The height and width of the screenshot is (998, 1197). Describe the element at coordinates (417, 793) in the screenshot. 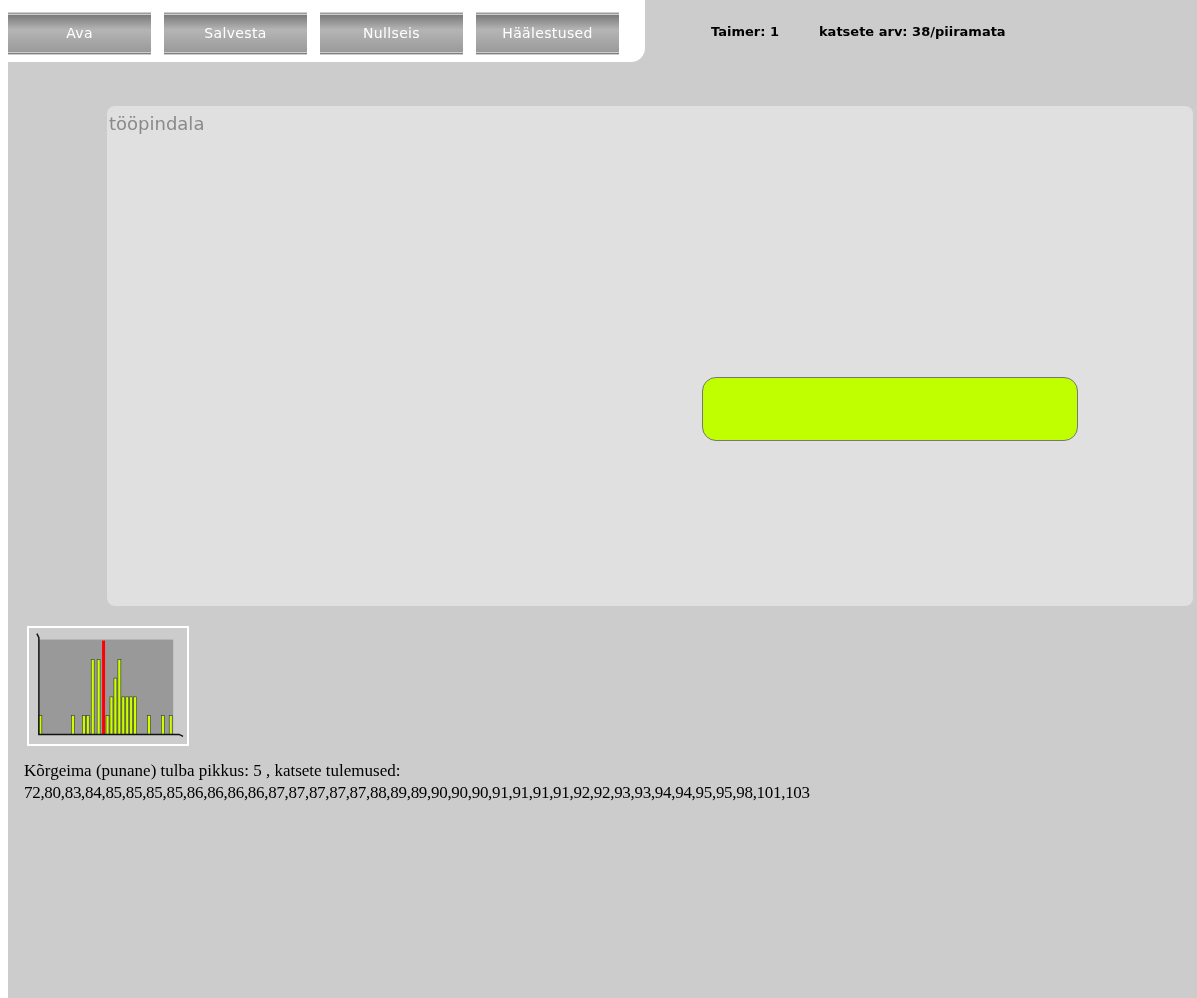

I see `results-values: 72,80,83,84,85,85,85,85,86,86,86,86,87,87,87,87,87,88,89,89,90,90,90,91,91,91,91,92,92,93,93,94,94,95,95,98,101,103` at that location.